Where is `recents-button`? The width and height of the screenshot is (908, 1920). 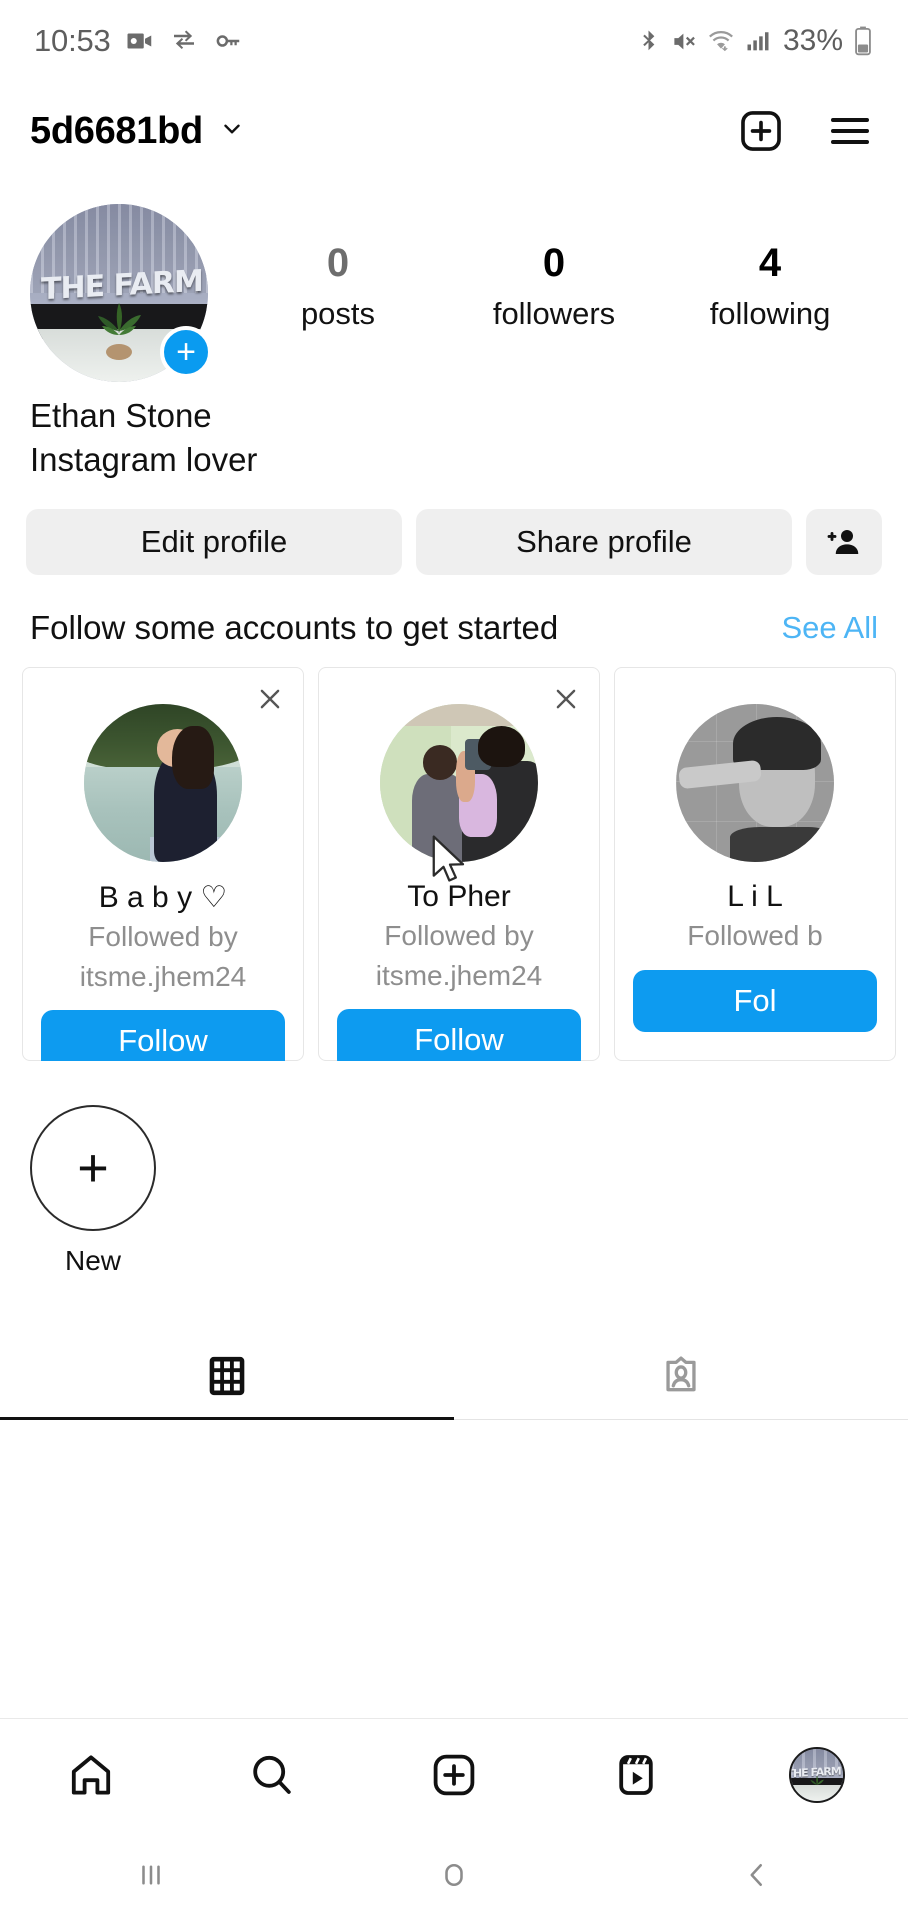 recents-button is located at coordinates (151, 1875).